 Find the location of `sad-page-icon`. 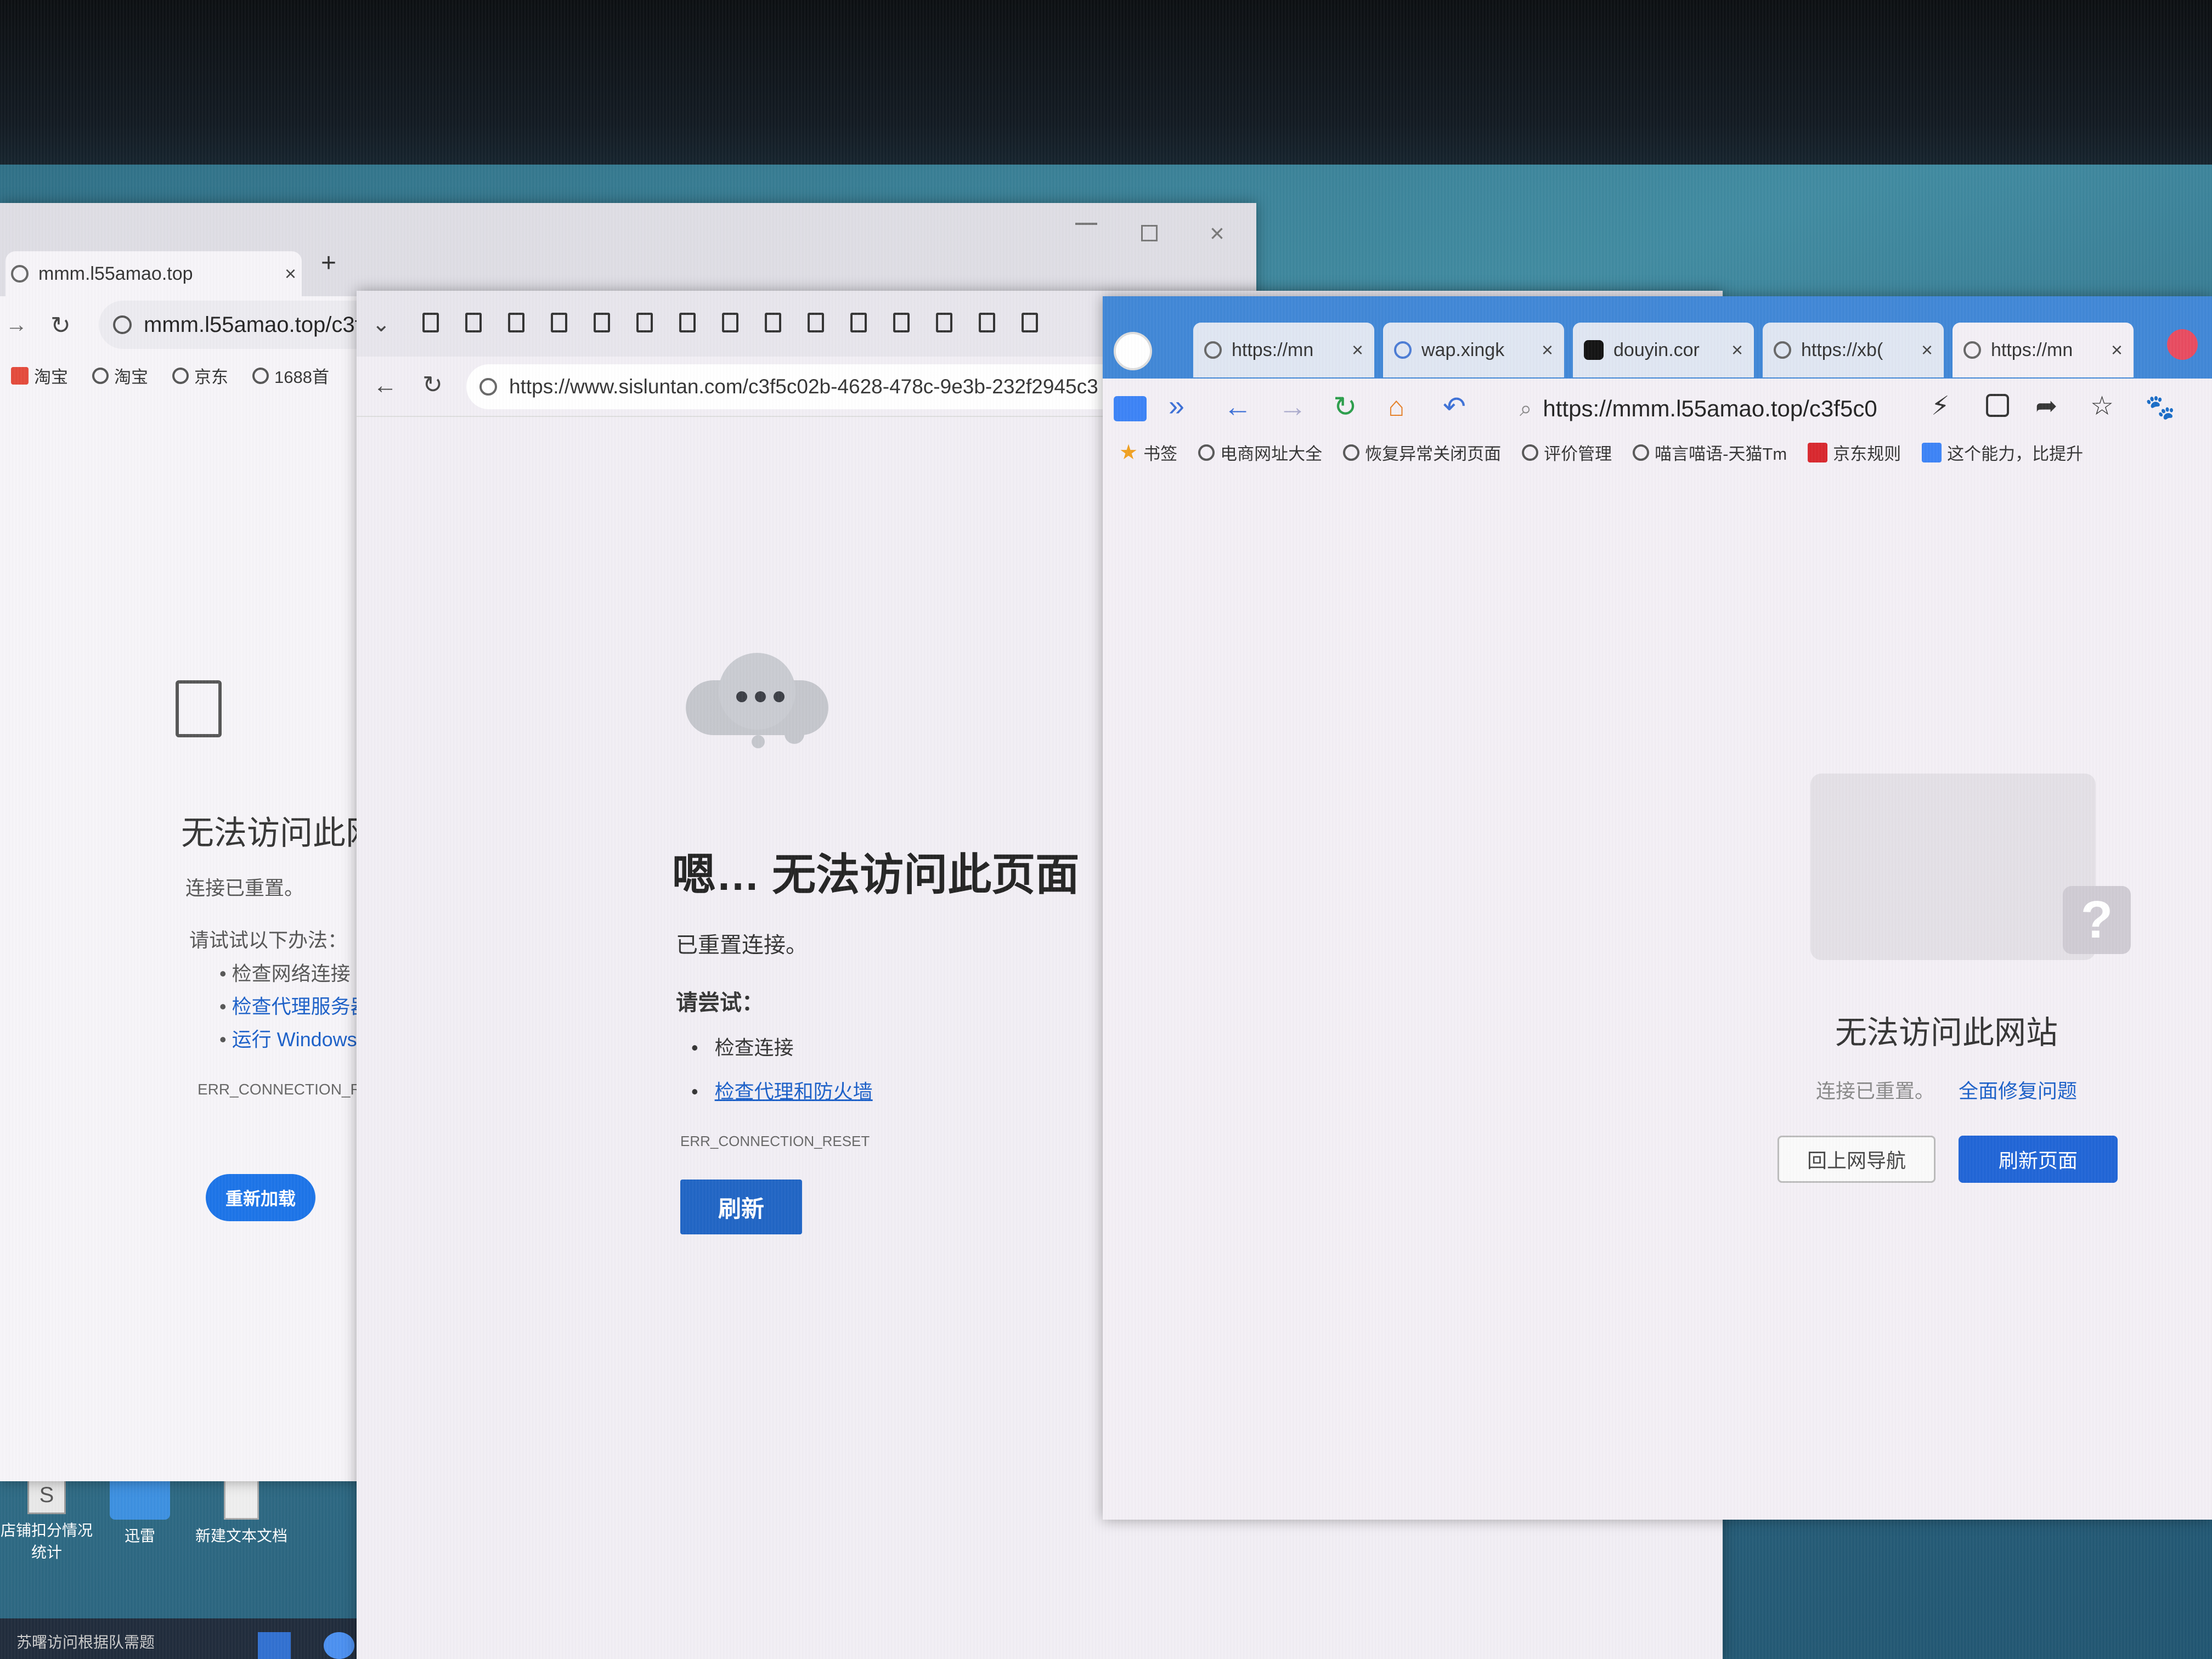

sad-page-icon is located at coordinates (199, 708).